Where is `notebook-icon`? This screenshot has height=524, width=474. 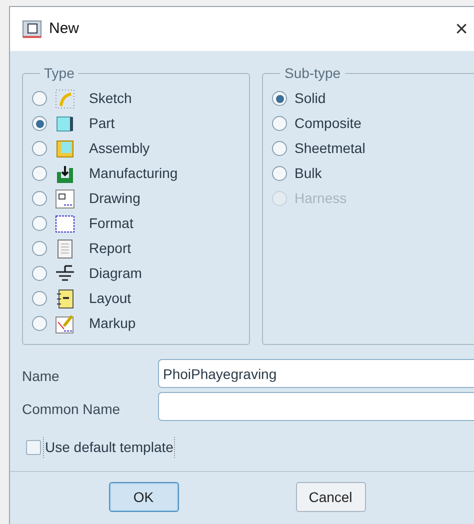 notebook-icon is located at coordinates (65, 298).